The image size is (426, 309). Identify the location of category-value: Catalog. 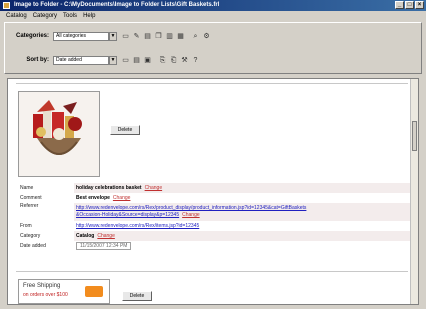
(85, 236).